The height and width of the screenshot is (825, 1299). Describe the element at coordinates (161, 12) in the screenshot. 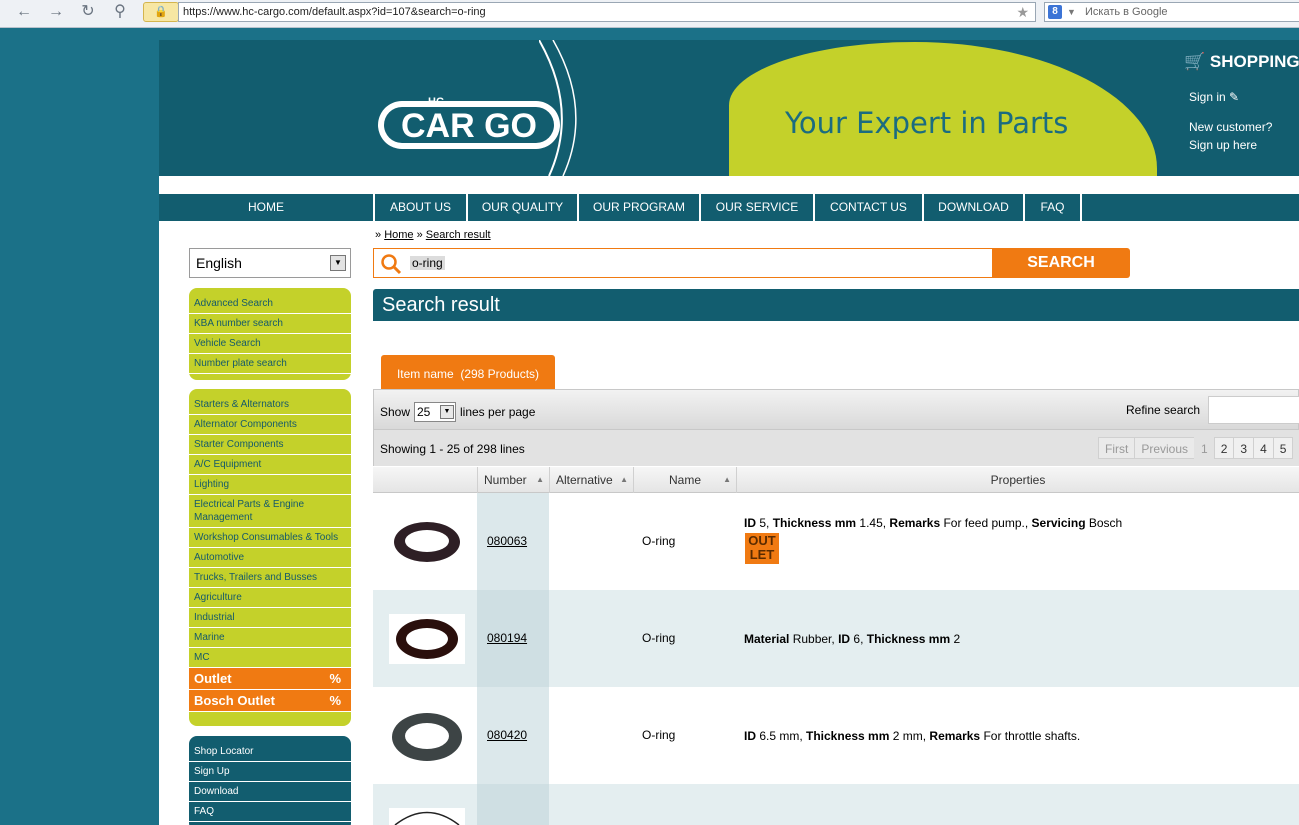

I see `lock-icon: 🔒` at that location.